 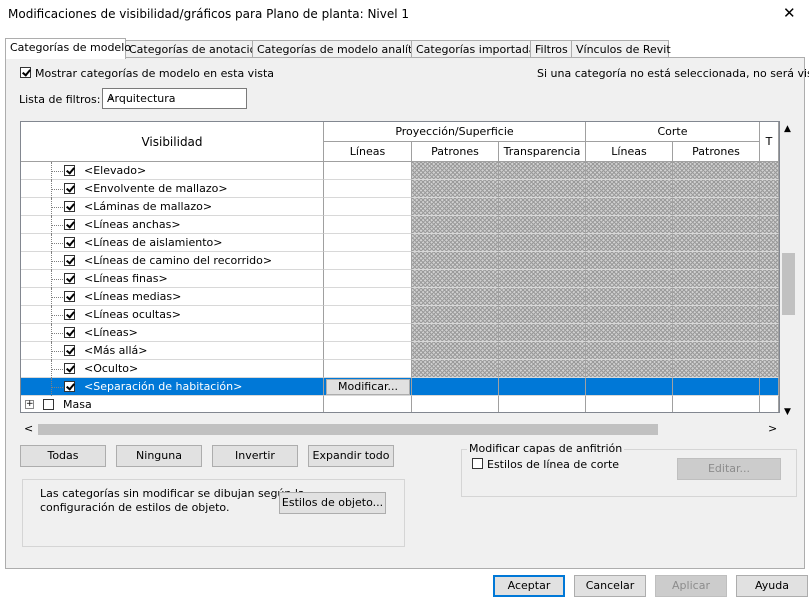 I want to click on scroll-right-icon: >, so click(x=772, y=428).